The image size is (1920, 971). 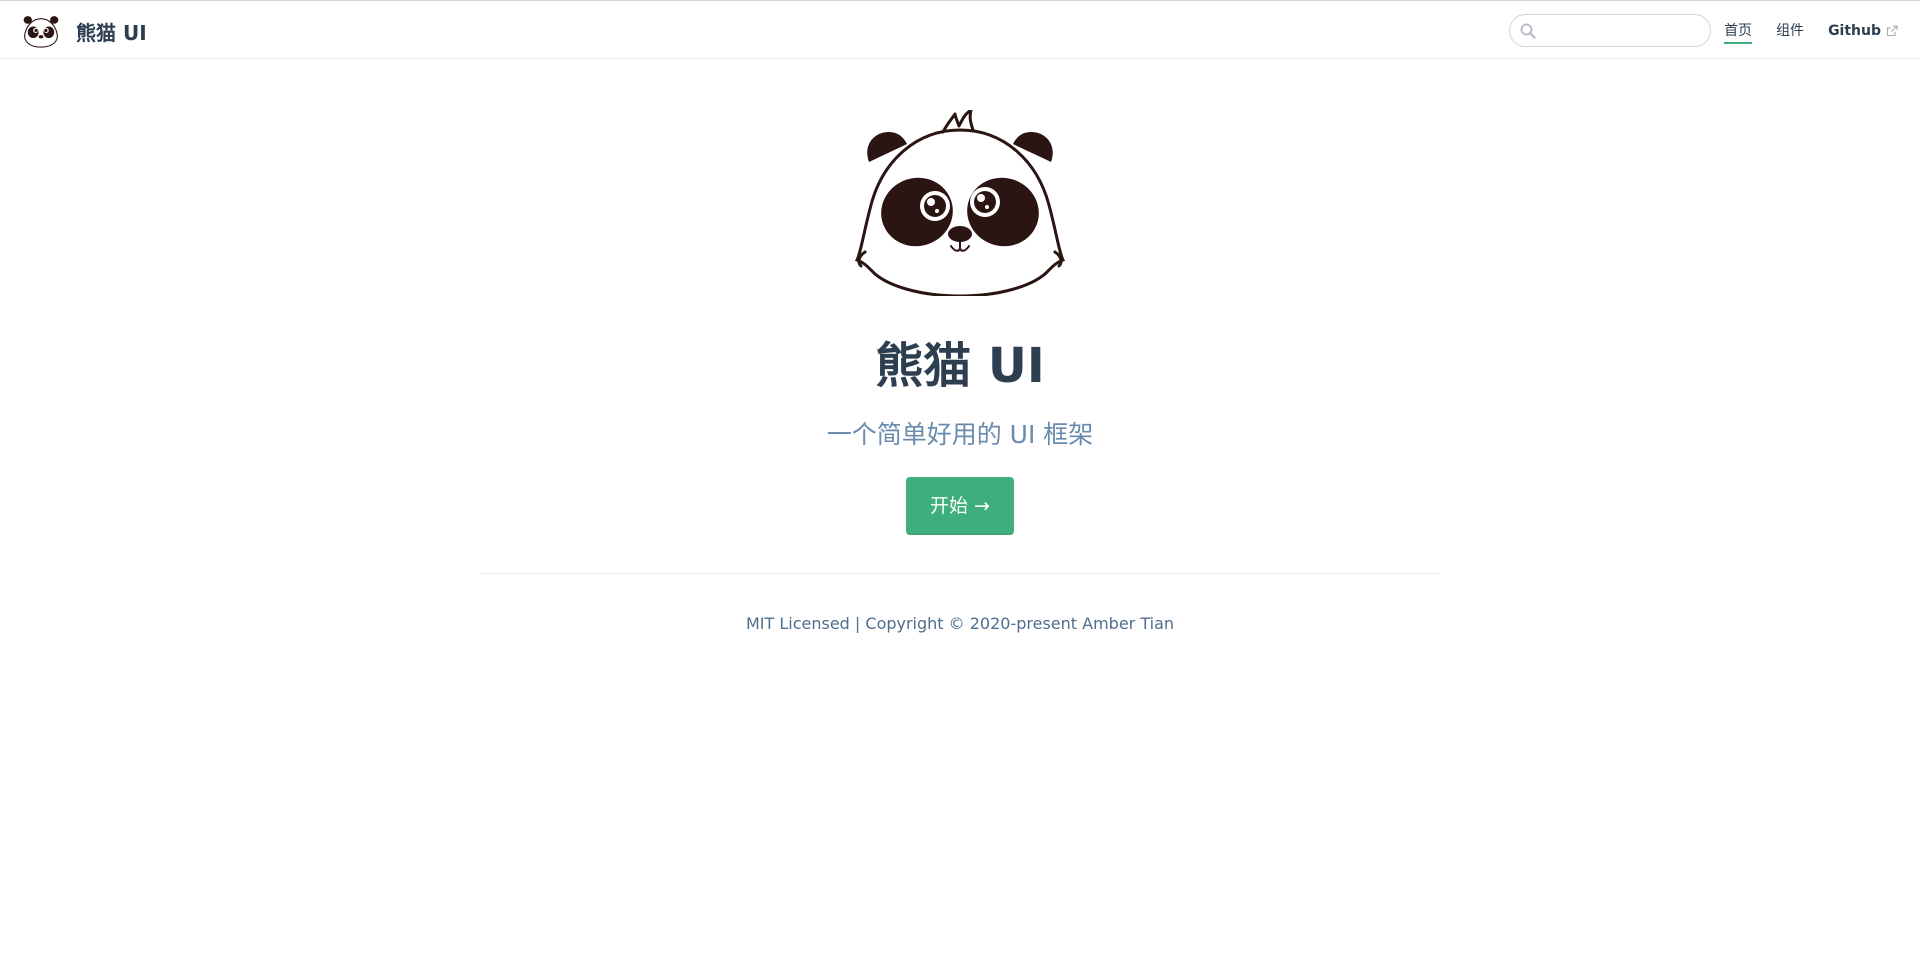 What do you see at coordinates (1622, 31) in the screenshot?
I see `search-input` at bounding box center [1622, 31].